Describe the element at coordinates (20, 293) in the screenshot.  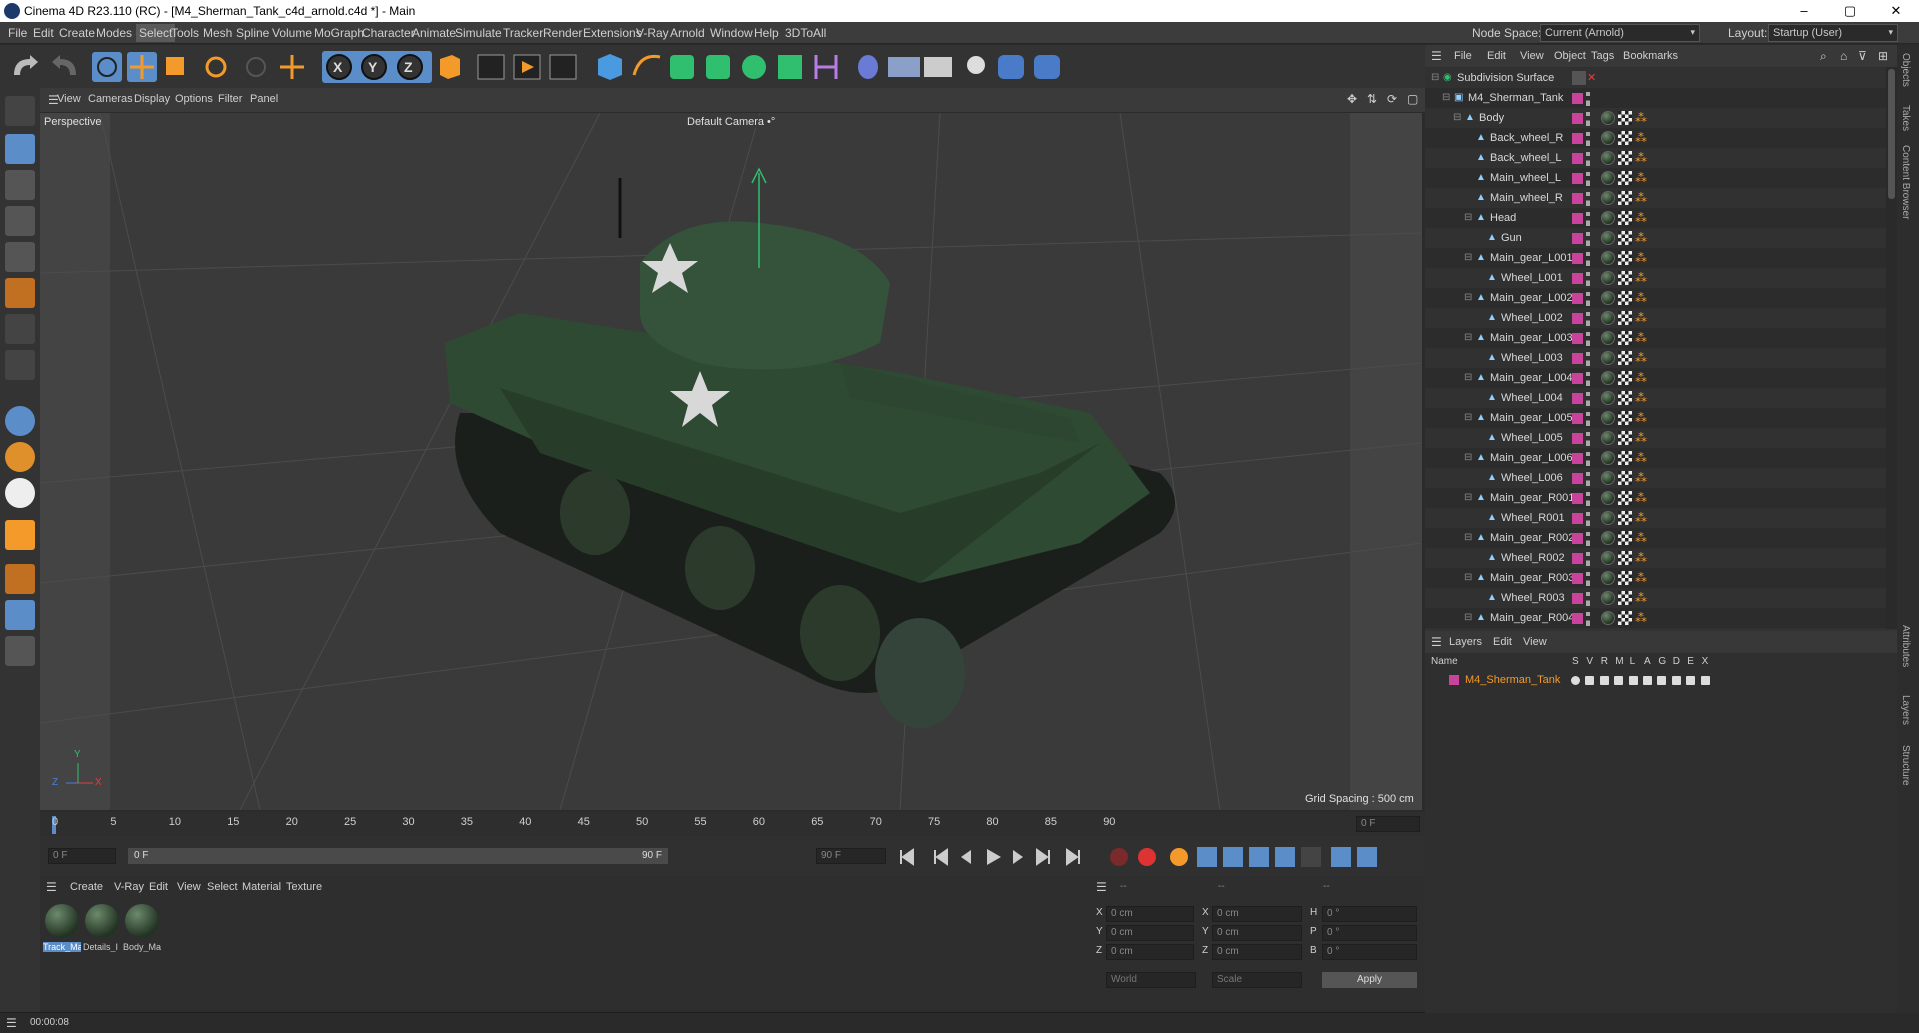
I see `polygons-mode-icon` at that location.